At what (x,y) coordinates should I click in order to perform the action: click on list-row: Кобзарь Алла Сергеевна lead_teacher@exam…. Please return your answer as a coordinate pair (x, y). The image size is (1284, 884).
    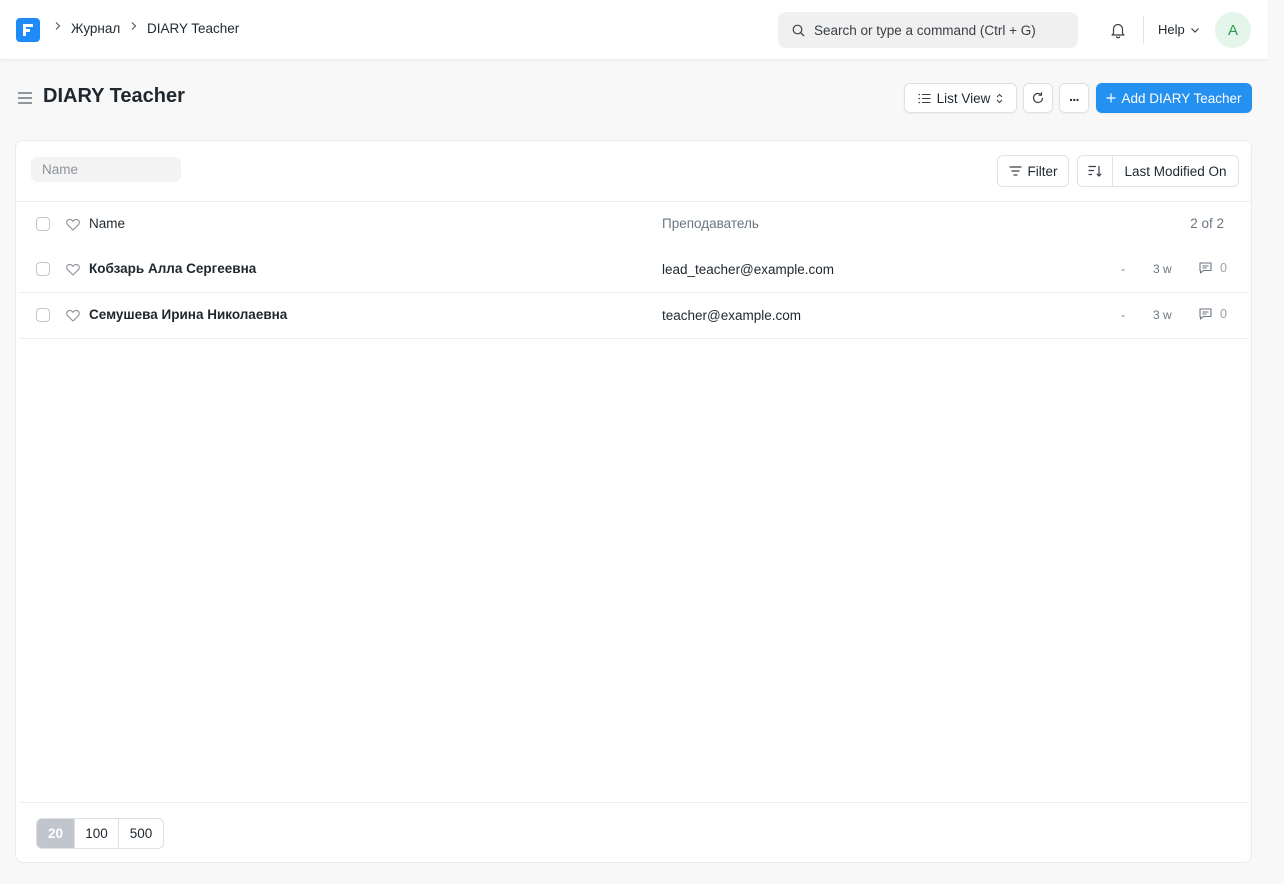
    Looking at the image, I should click on (633, 269).